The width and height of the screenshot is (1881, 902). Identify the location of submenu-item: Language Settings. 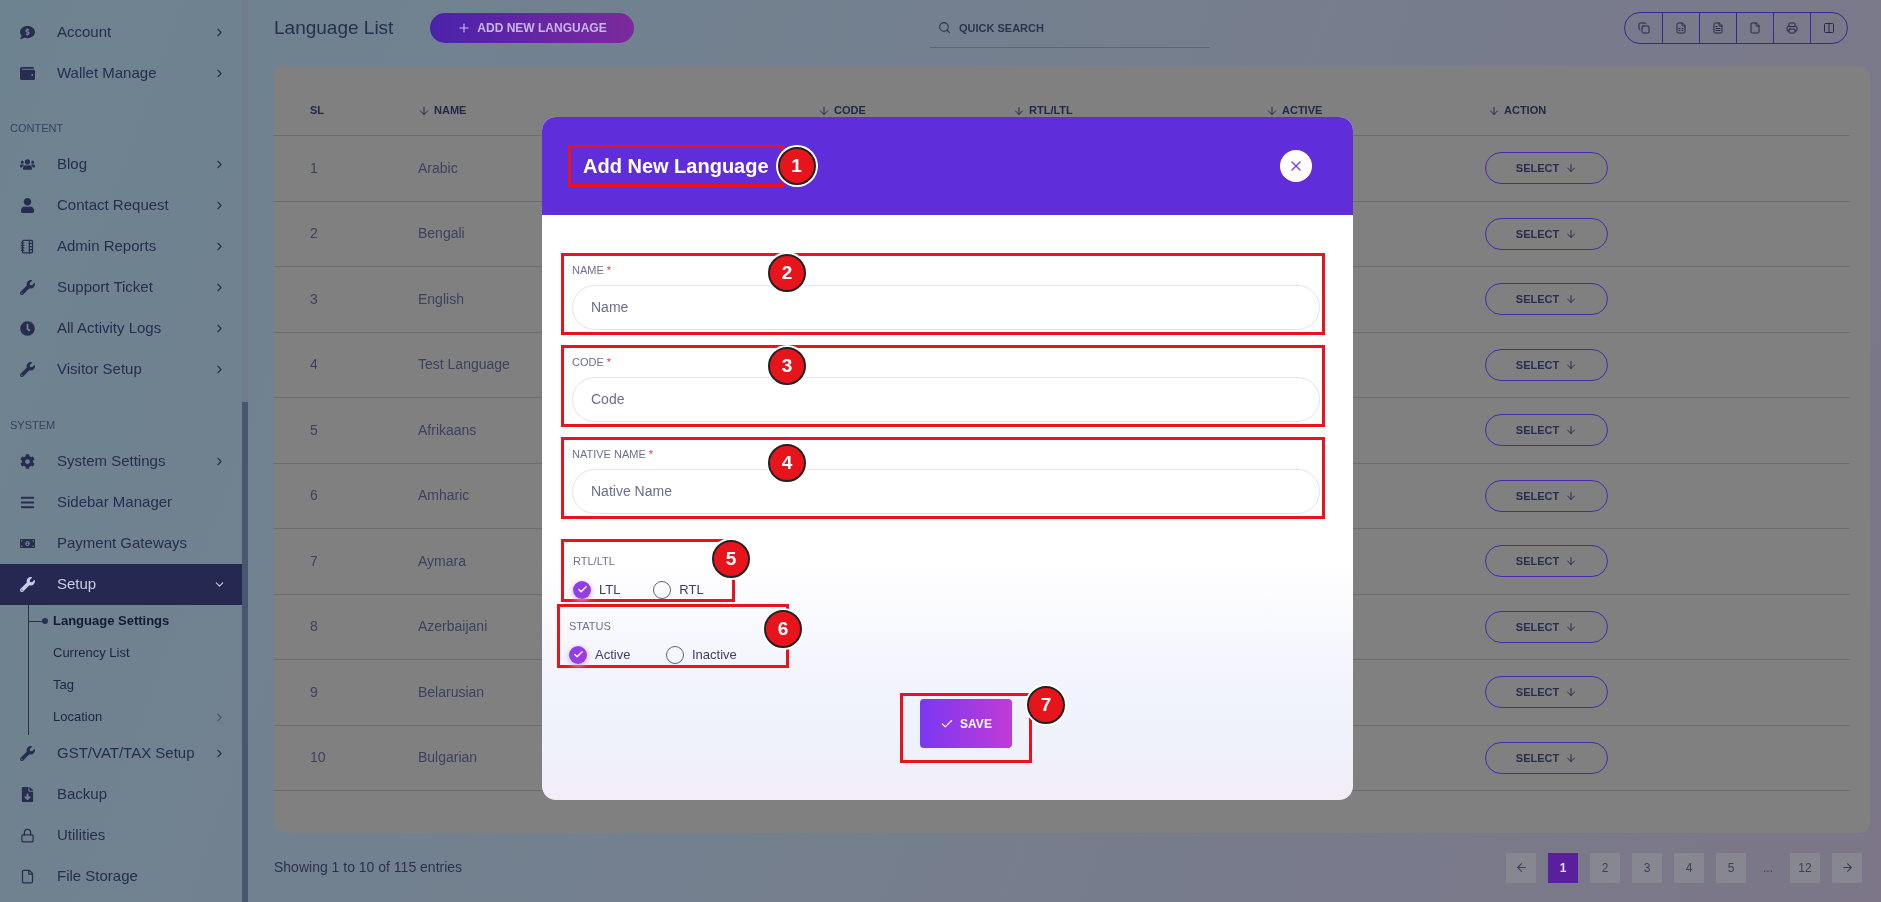
(121, 621).